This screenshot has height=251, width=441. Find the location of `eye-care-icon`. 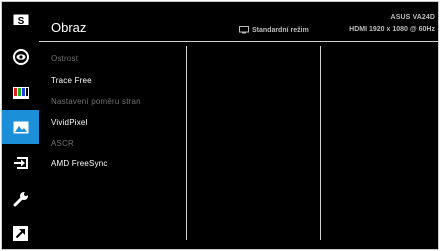

eye-care-icon is located at coordinates (20, 57).